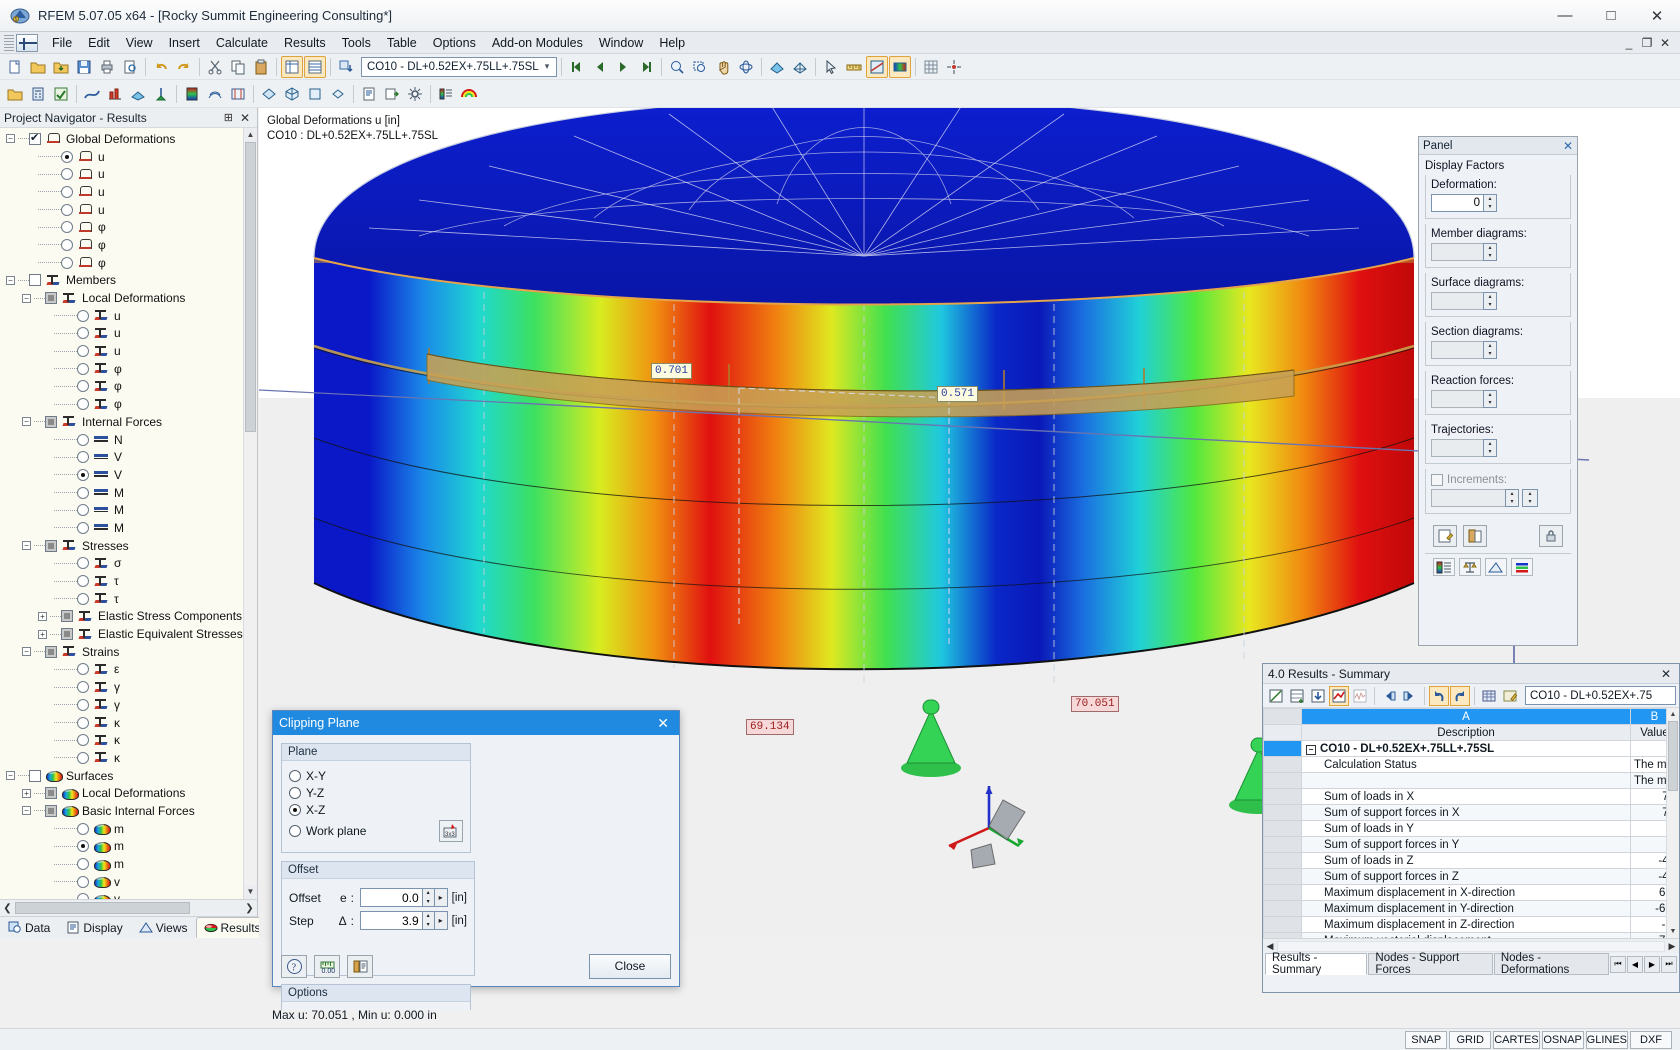  I want to click on surface-forces-icon, so click(138, 94).